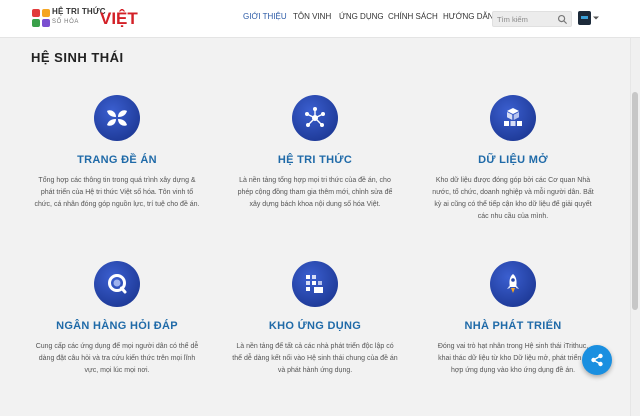 Image resolution: width=640 pixels, height=416 pixels. What do you see at coordinates (119, 18) in the screenshot?
I see `logo-text-line3: VIỆT` at bounding box center [119, 18].